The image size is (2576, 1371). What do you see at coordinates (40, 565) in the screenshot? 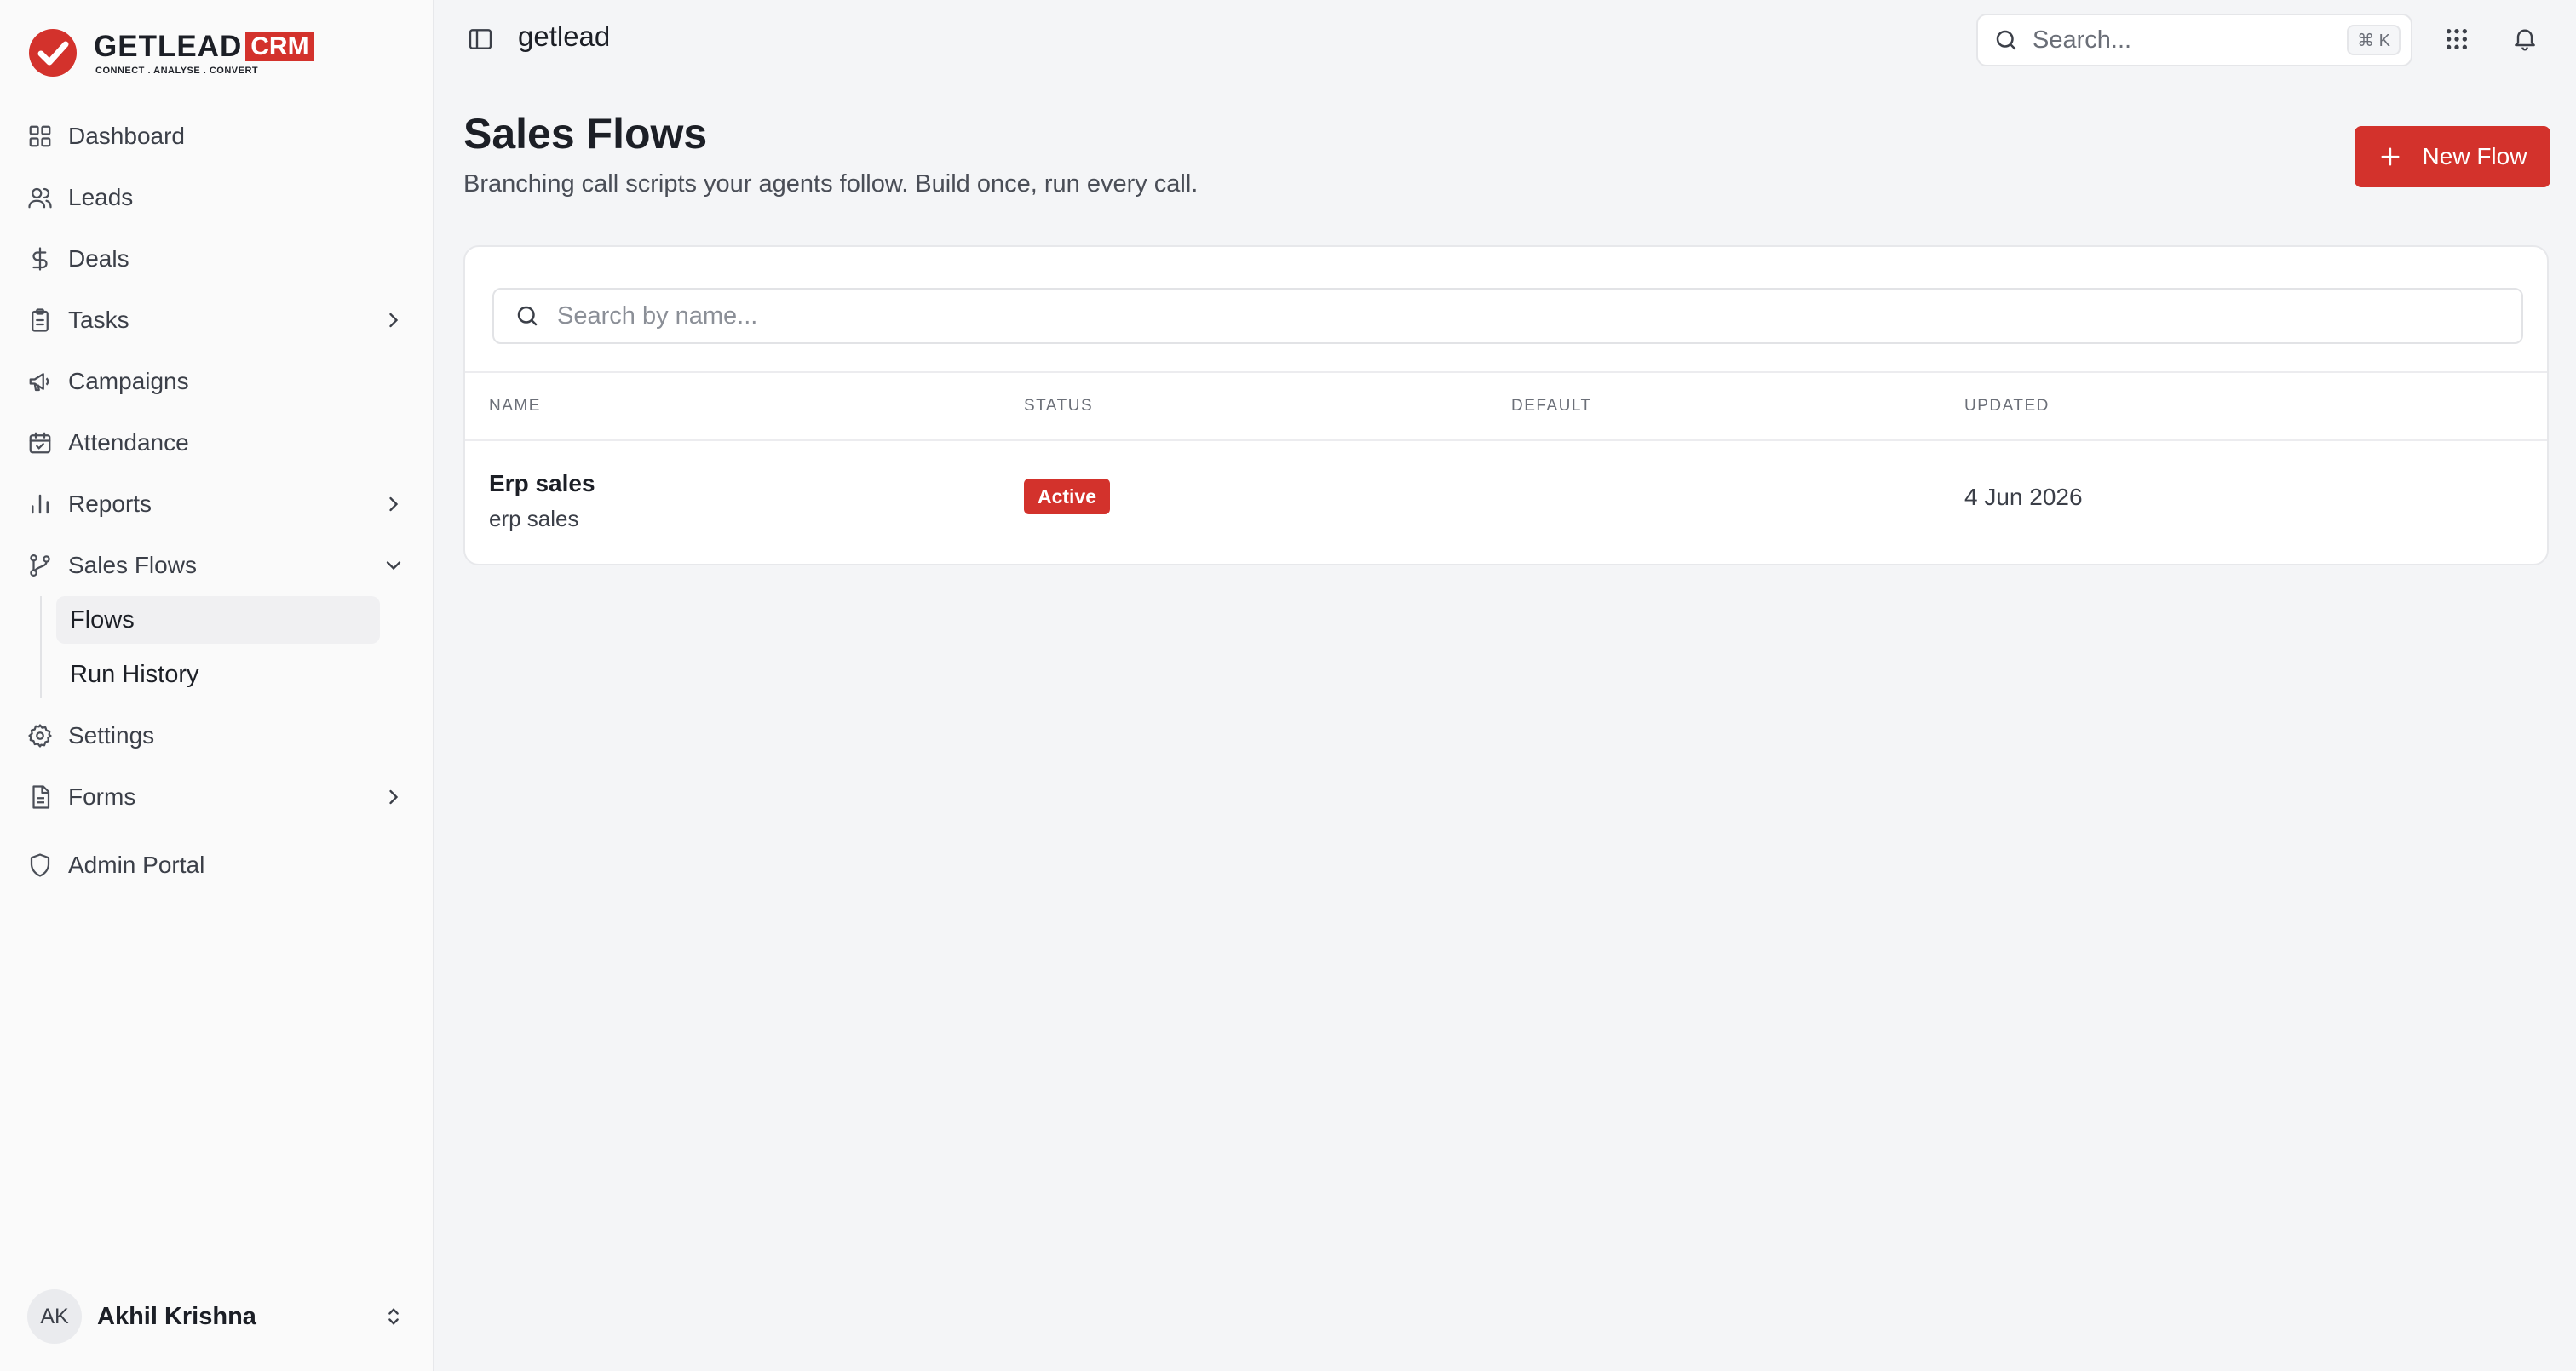
I see `git-branch-icon` at bounding box center [40, 565].